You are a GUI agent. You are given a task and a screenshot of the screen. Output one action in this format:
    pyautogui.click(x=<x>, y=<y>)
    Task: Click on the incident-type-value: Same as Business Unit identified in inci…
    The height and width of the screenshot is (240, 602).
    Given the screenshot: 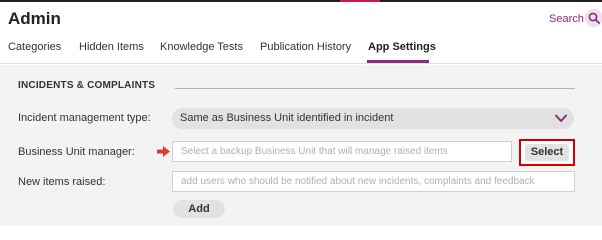 What is the action you would take?
    pyautogui.click(x=287, y=118)
    